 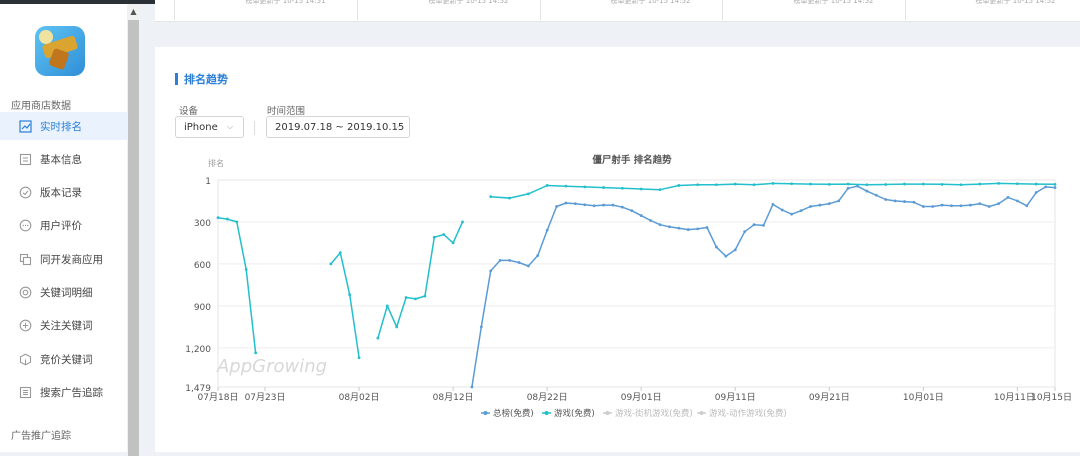 What do you see at coordinates (1051, 397) in the screenshot?
I see `x-tick-label: 10月15日` at bounding box center [1051, 397].